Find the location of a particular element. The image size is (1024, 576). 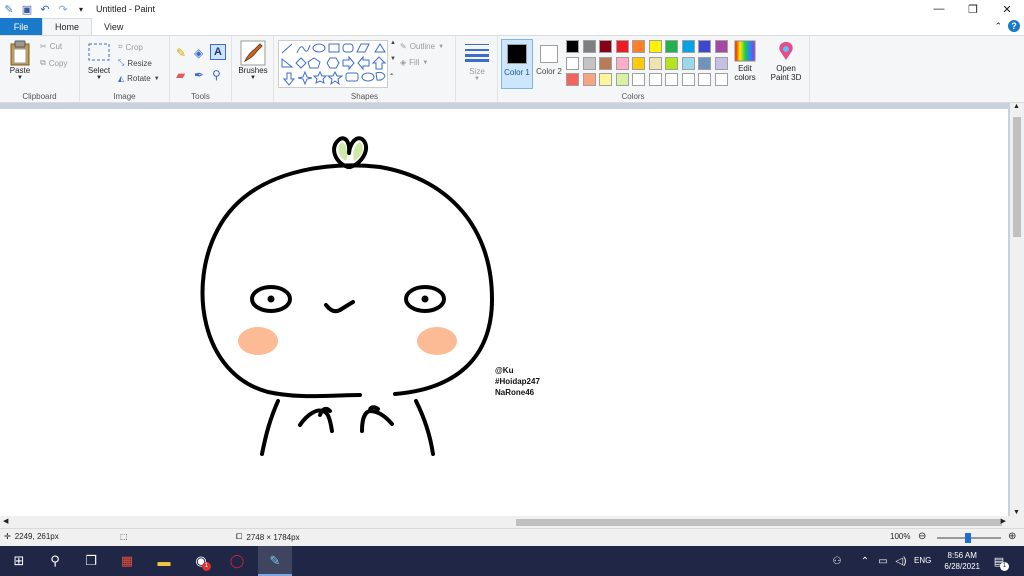

zoom-slider-thumb is located at coordinates (968, 538).